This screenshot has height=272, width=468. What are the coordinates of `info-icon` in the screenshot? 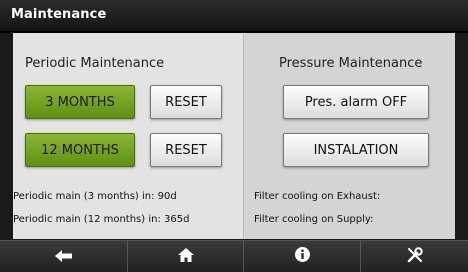 It's located at (302, 256).